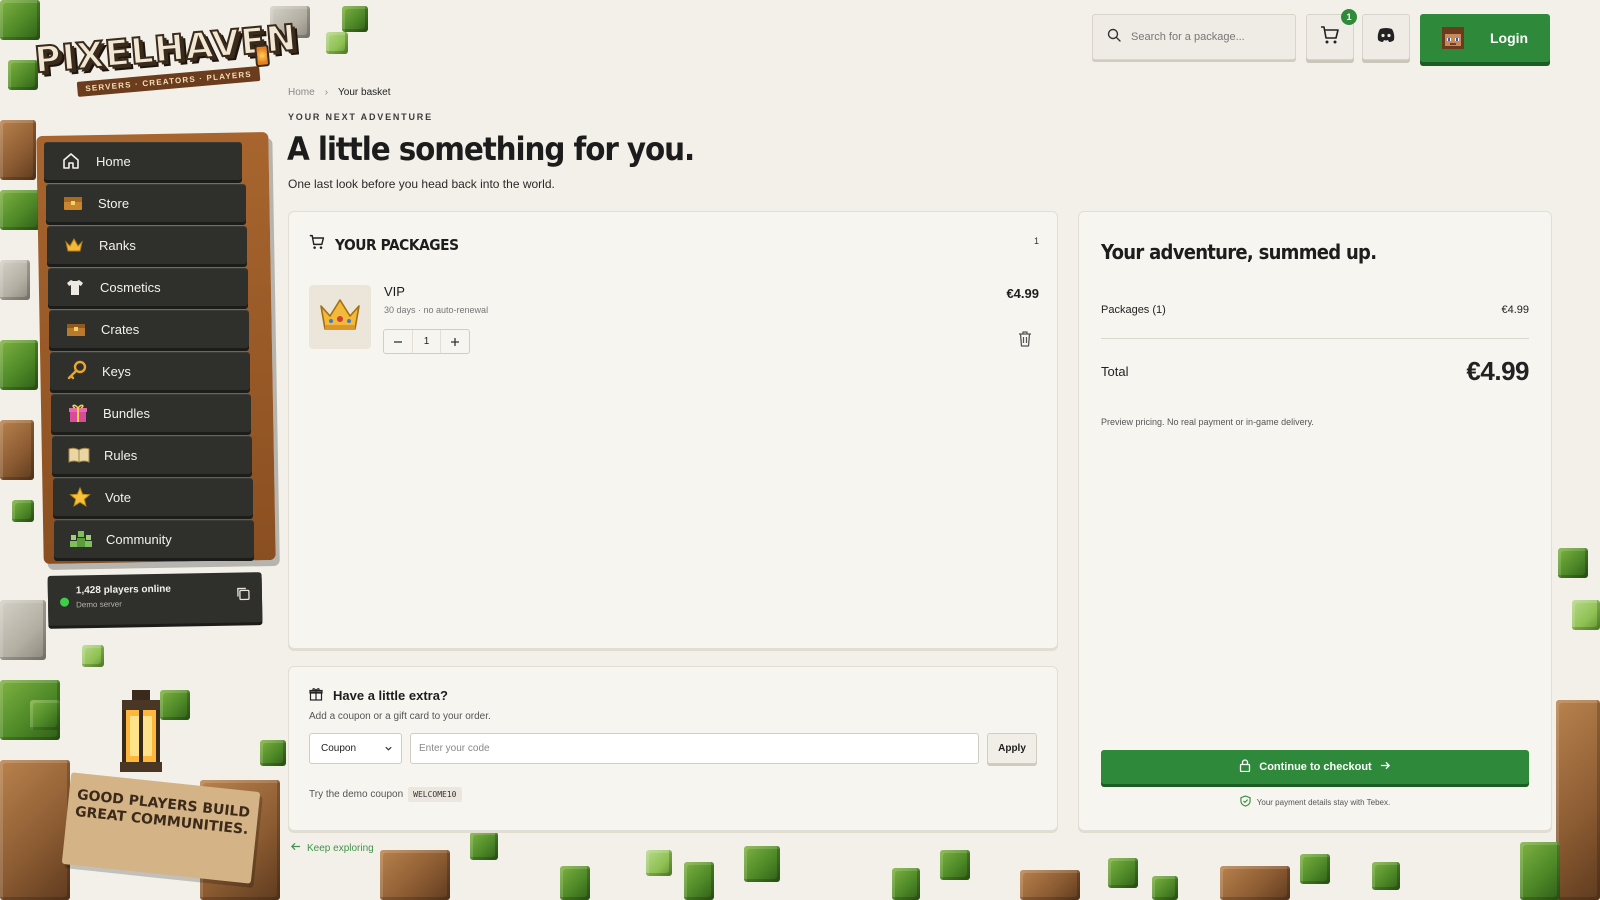 Image resolution: width=1600 pixels, height=900 pixels. I want to click on discord-button, so click(1386, 37).